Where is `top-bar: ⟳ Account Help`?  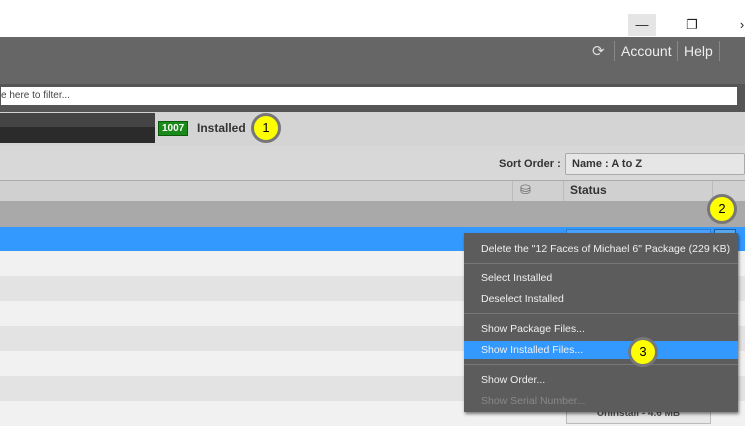
top-bar: ⟳ Account Help is located at coordinates (372, 60).